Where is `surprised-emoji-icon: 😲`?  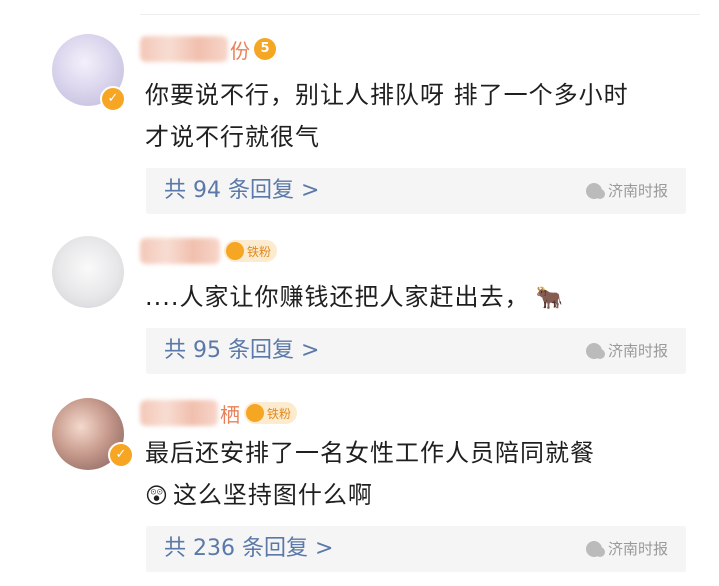 surprised-emoji-icon: 😲 is located at coordinates (157, 496).